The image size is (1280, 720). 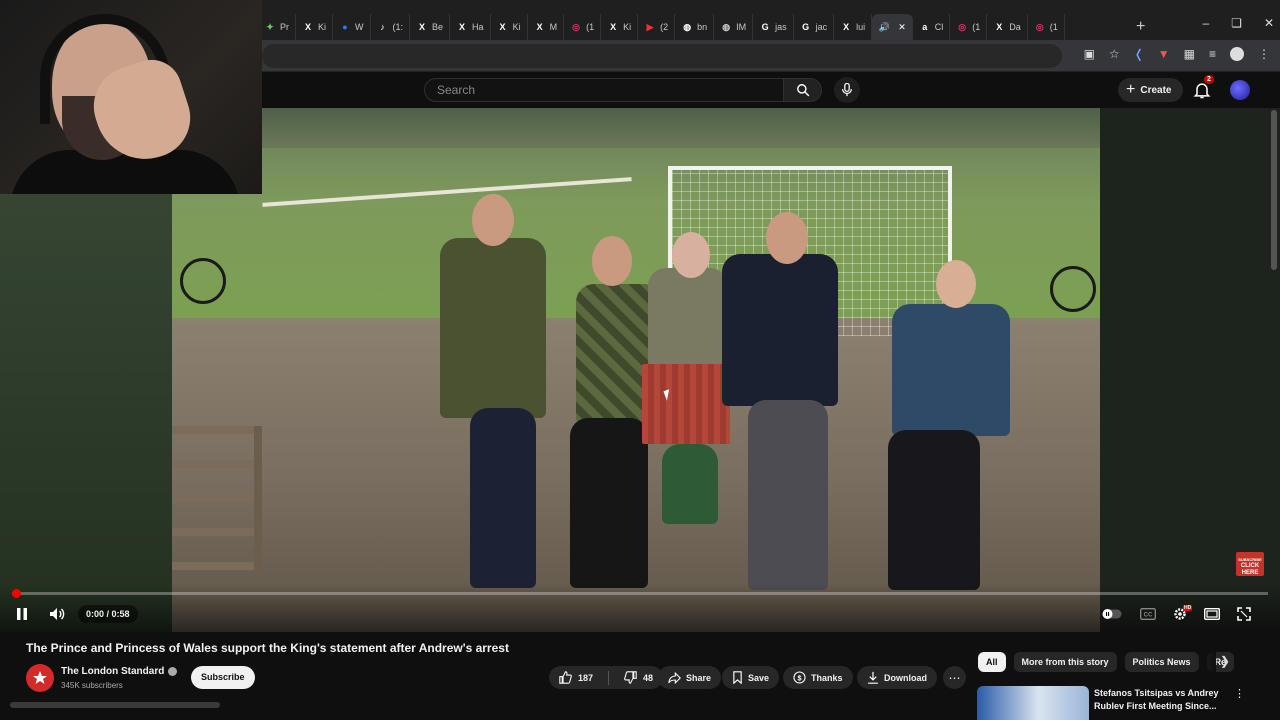 What do you see at coordinates (818, 677) in the screenshot?
I see `thanks-button: $ Thanks` at bounding box center [818, 677].